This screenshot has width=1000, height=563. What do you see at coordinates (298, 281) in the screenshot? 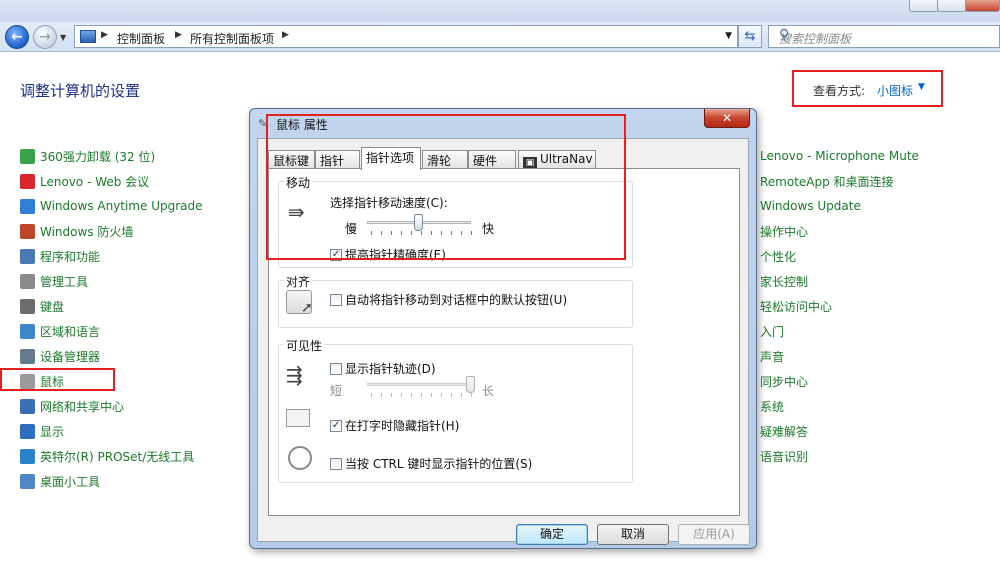
I see `snap-group-label: 对齐` at bounding box center [298, 281].